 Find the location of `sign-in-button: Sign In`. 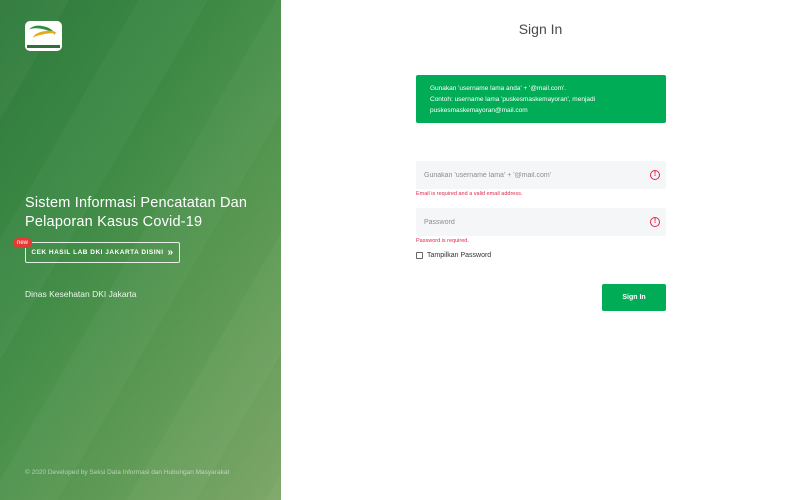

sign-in-button: Sign In is located at coordinates (634, 297).